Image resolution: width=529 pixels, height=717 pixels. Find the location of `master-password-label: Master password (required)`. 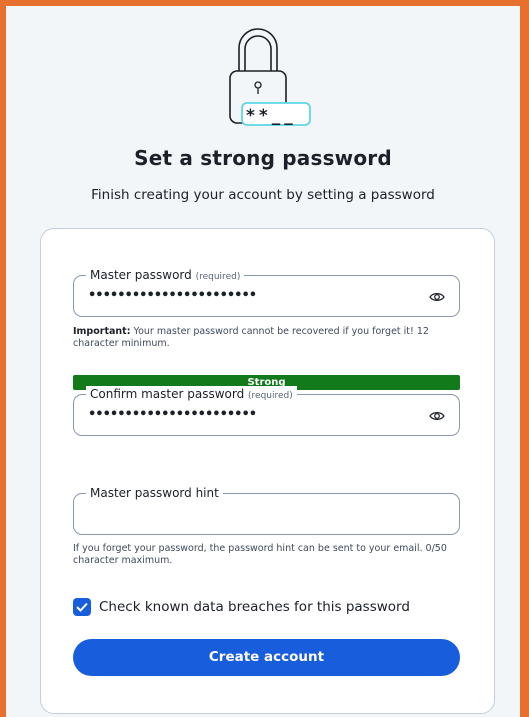

master-password-label: Master password (required) is located at coordinates (165, 276).